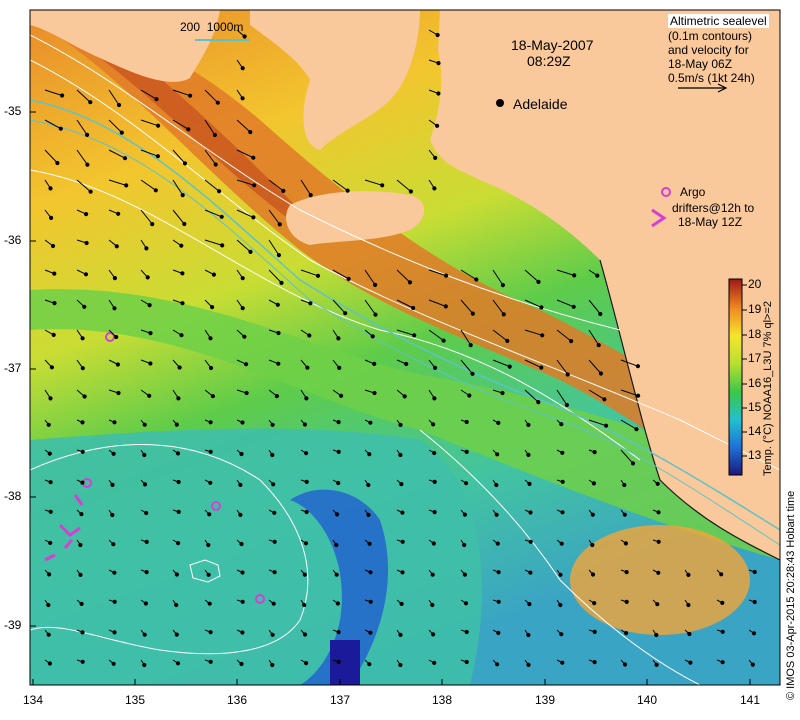 Image resolution: width=800 pixels, height=720 pixels. Describe the element at coordinates (755, 358) in the screenshot. I see `colorbar-tick: 17` at that location.